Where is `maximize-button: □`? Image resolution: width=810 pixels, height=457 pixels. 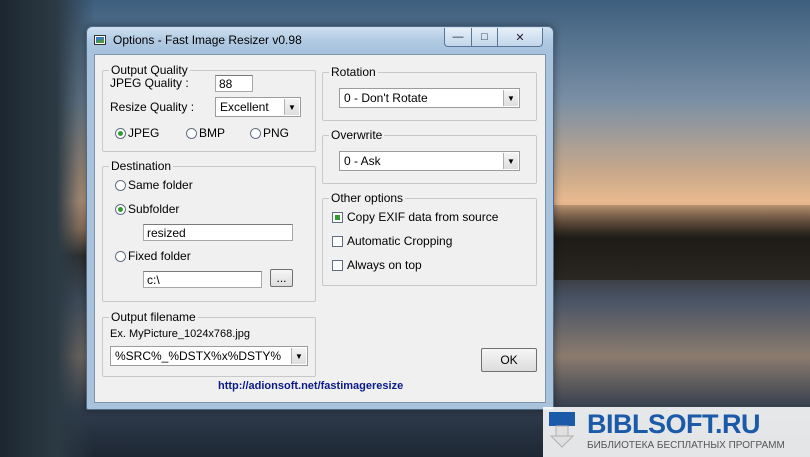
maximize-button: □ is located at coordinates (484, 37).